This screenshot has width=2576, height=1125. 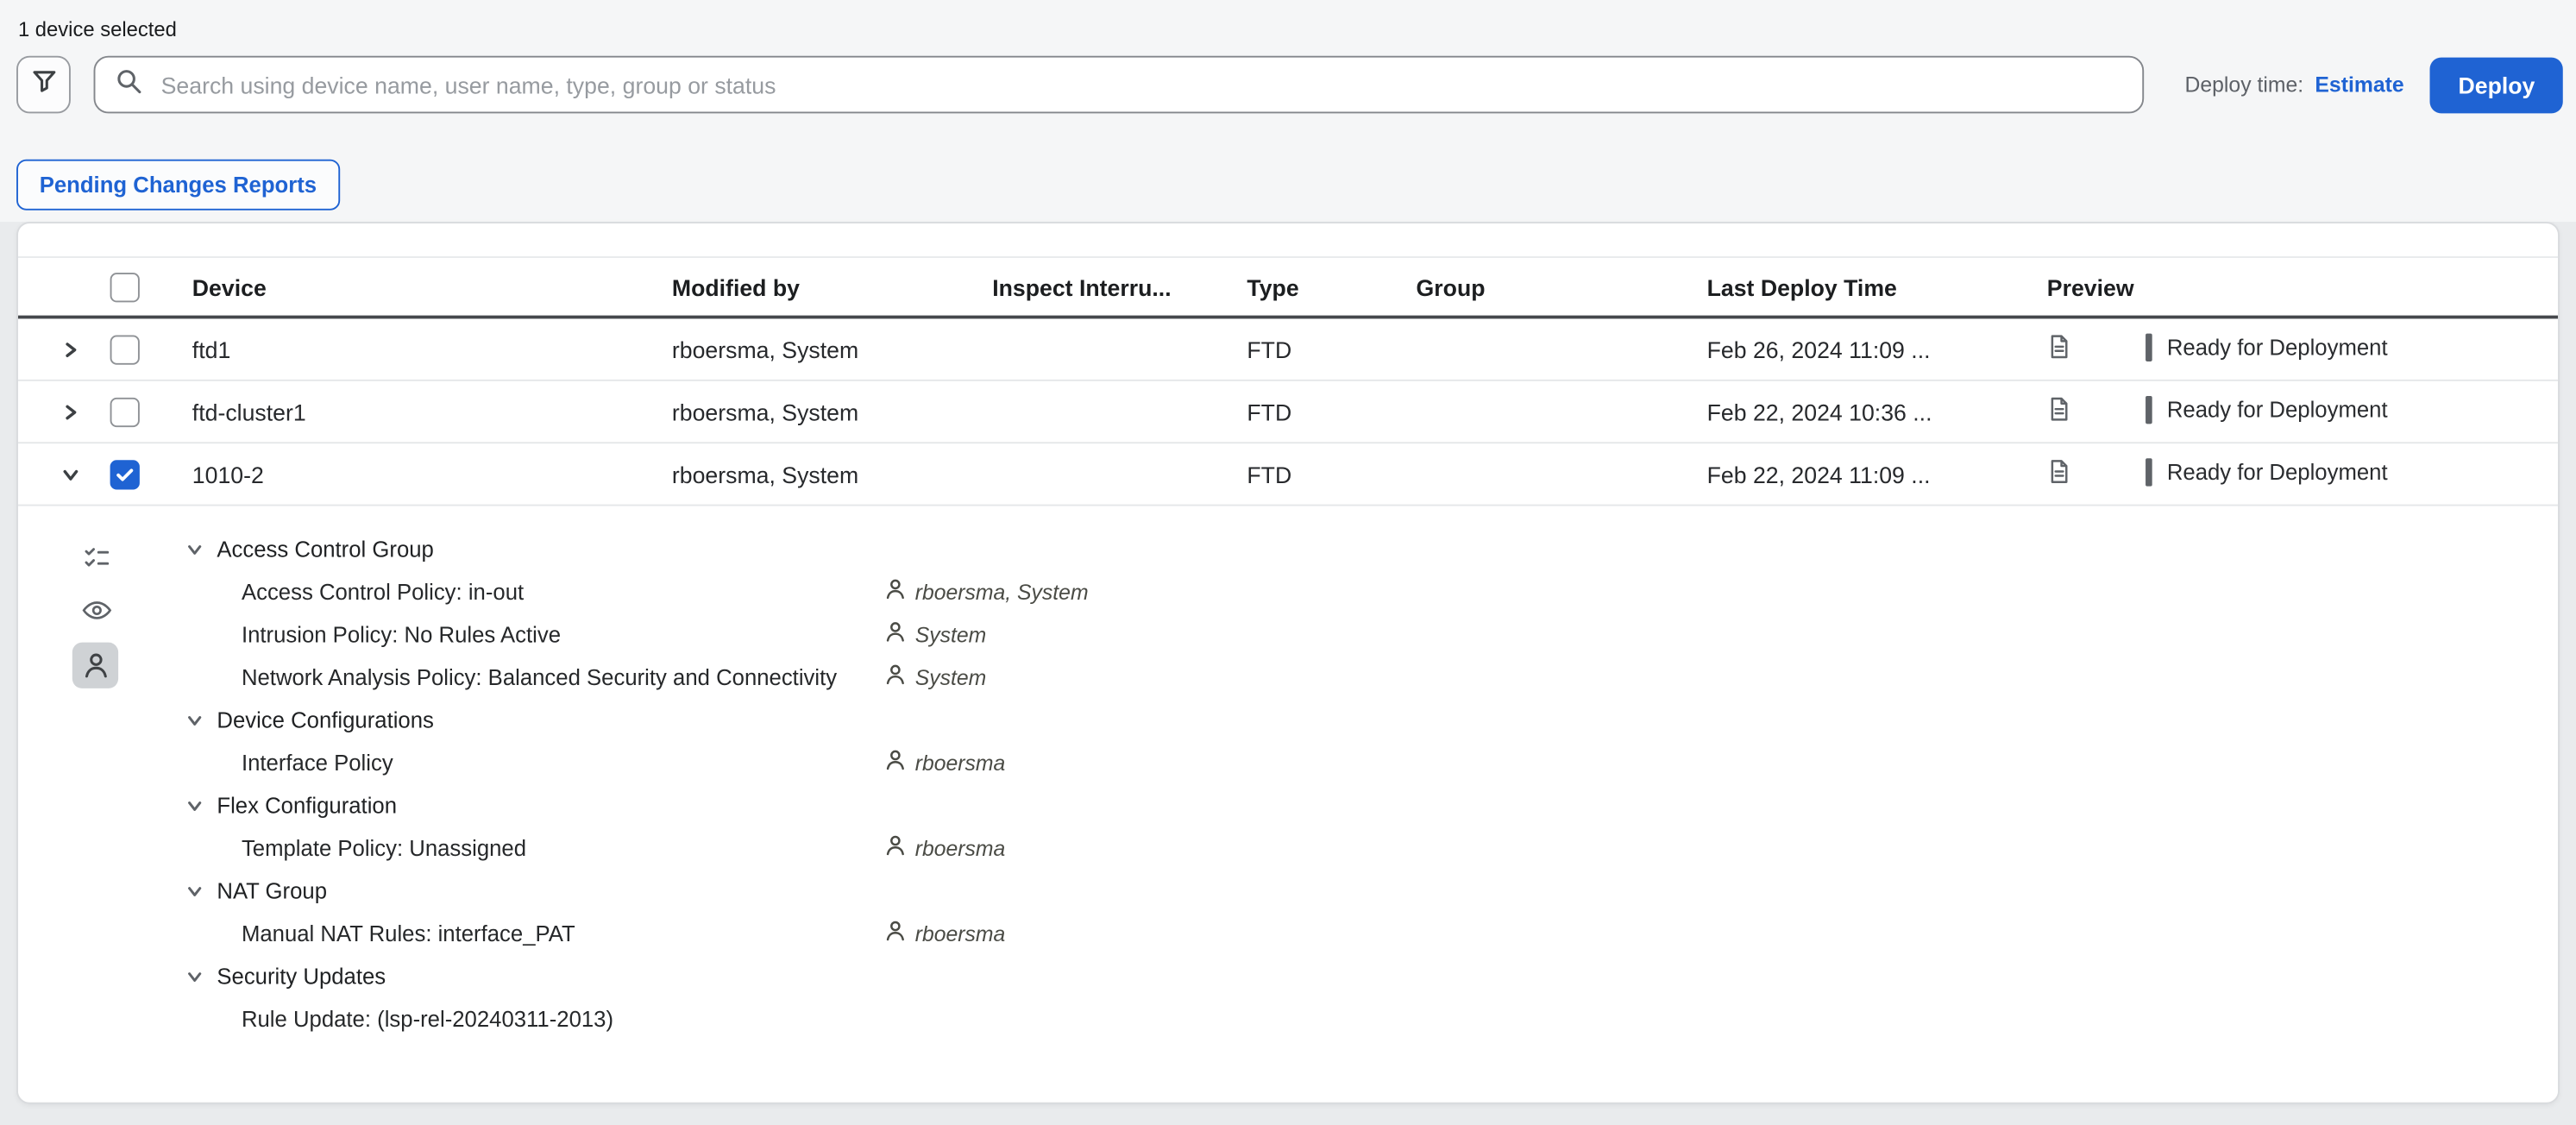 I want to click on deploy-controls: Deploy time: Estimate Deploy, so click(x=2374, y=85).